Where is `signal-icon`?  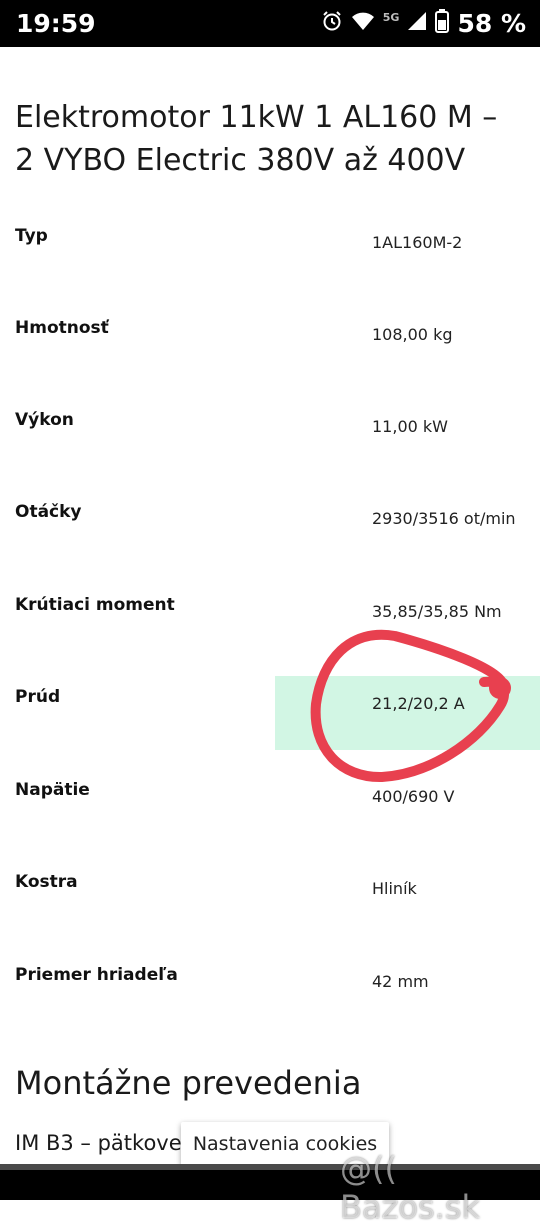
signal-icon is located at coordinates (417, 23).